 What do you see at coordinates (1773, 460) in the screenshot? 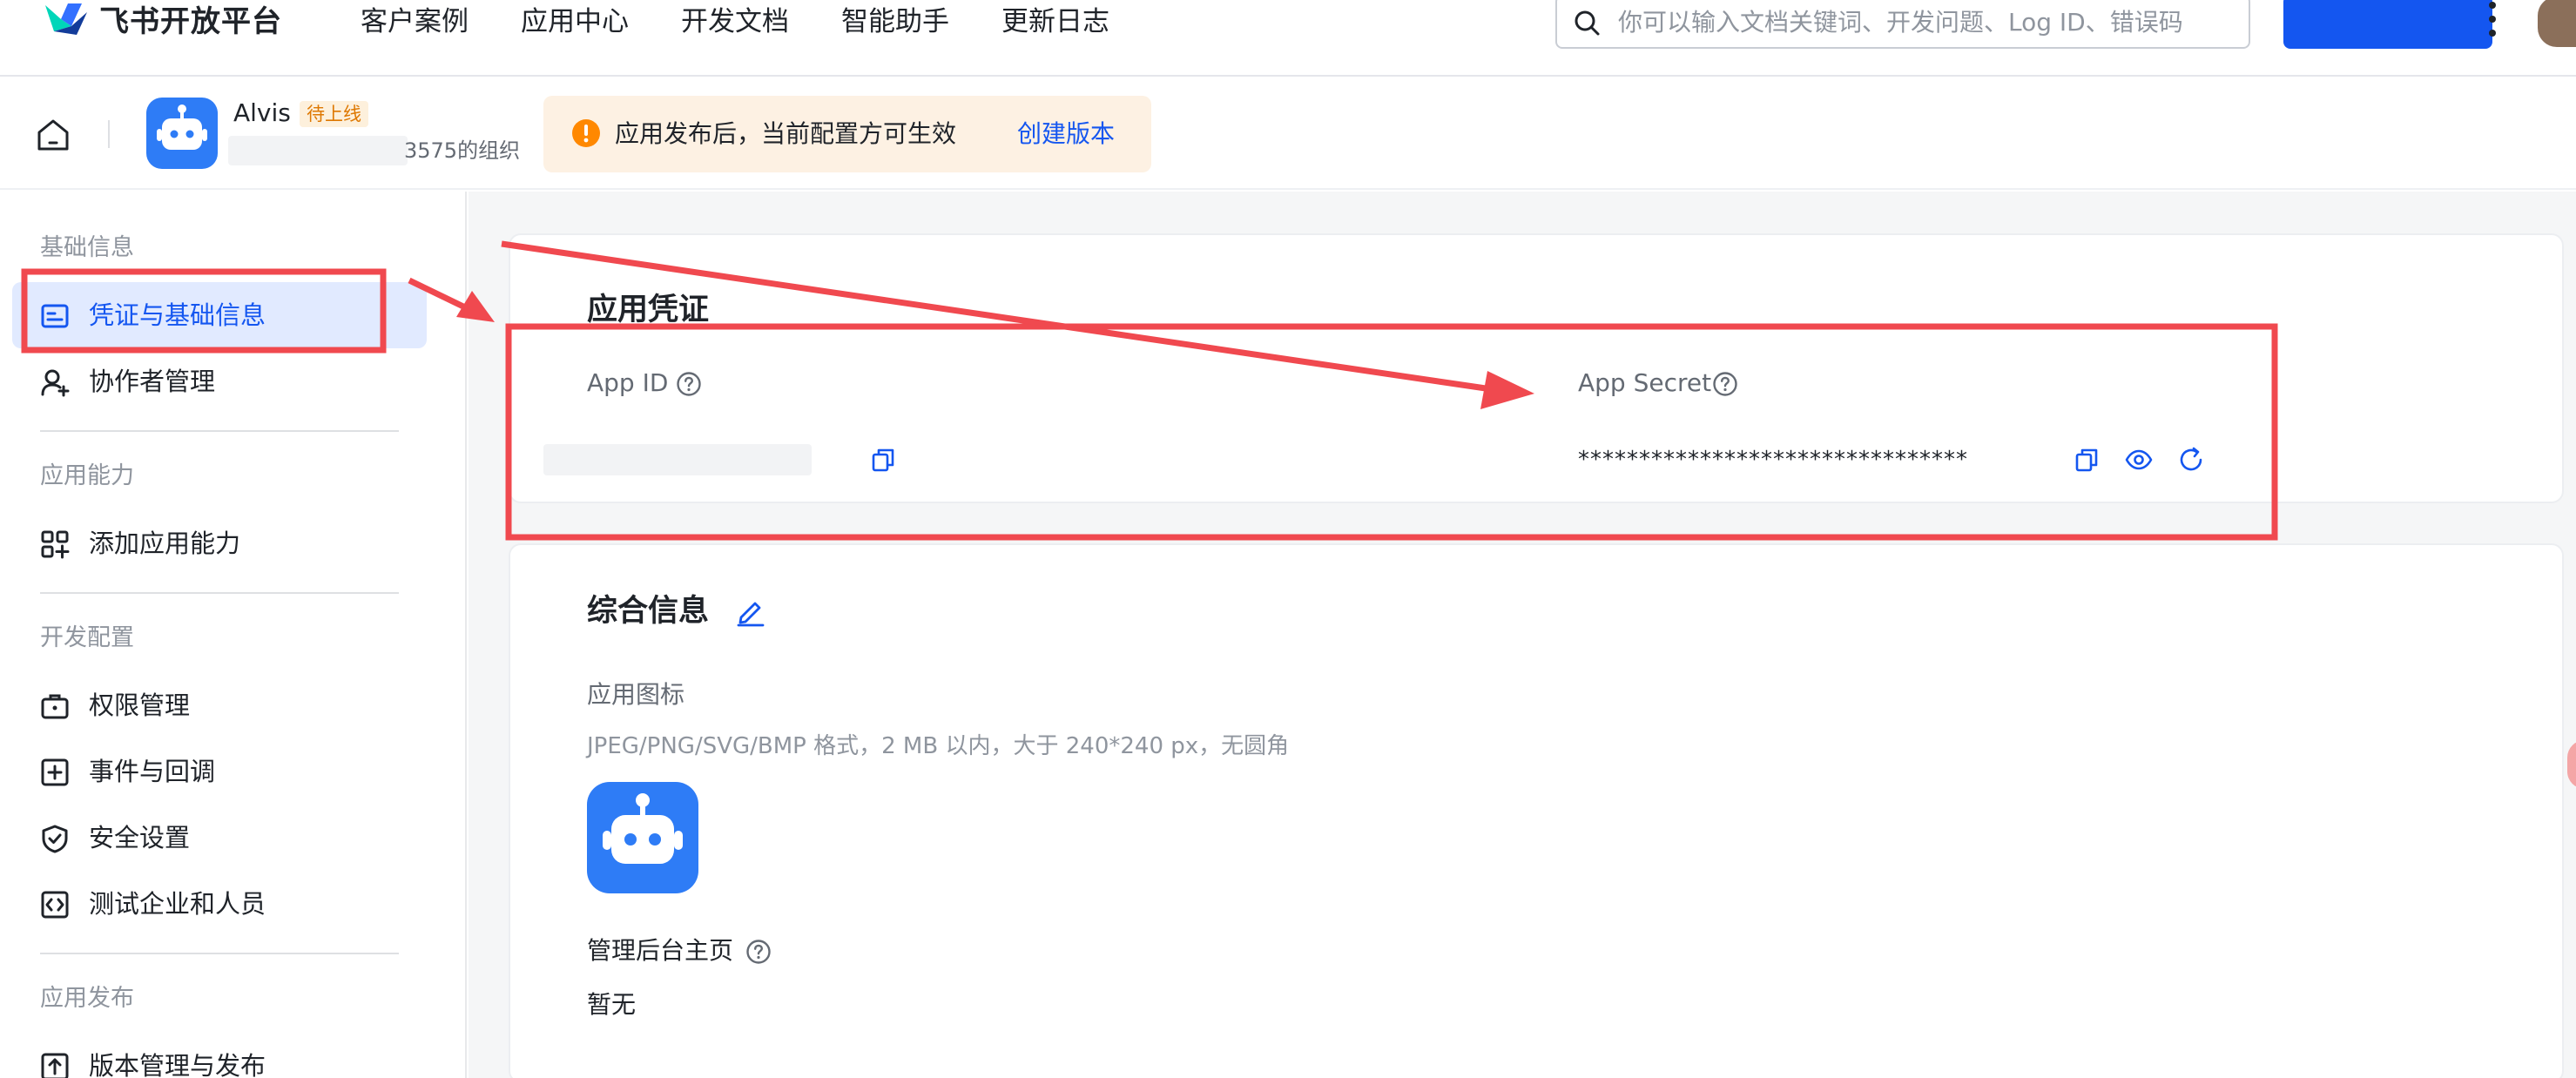
I see `app-secret-value: ********************************` at bounding box center [1773, 460].